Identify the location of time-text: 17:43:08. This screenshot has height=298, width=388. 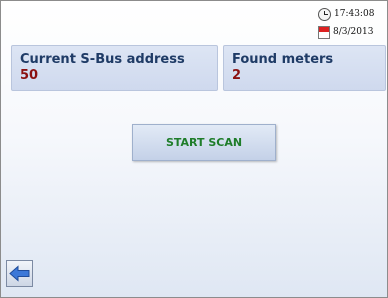
(354, 14).